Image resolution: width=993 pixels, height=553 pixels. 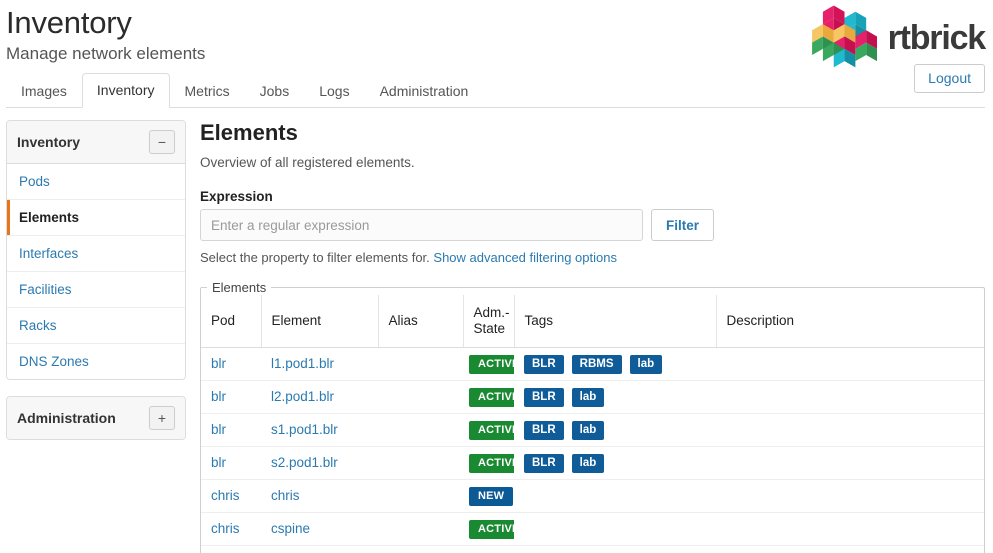 I want to click on plus-icon: +, so click(x=162, y=418).